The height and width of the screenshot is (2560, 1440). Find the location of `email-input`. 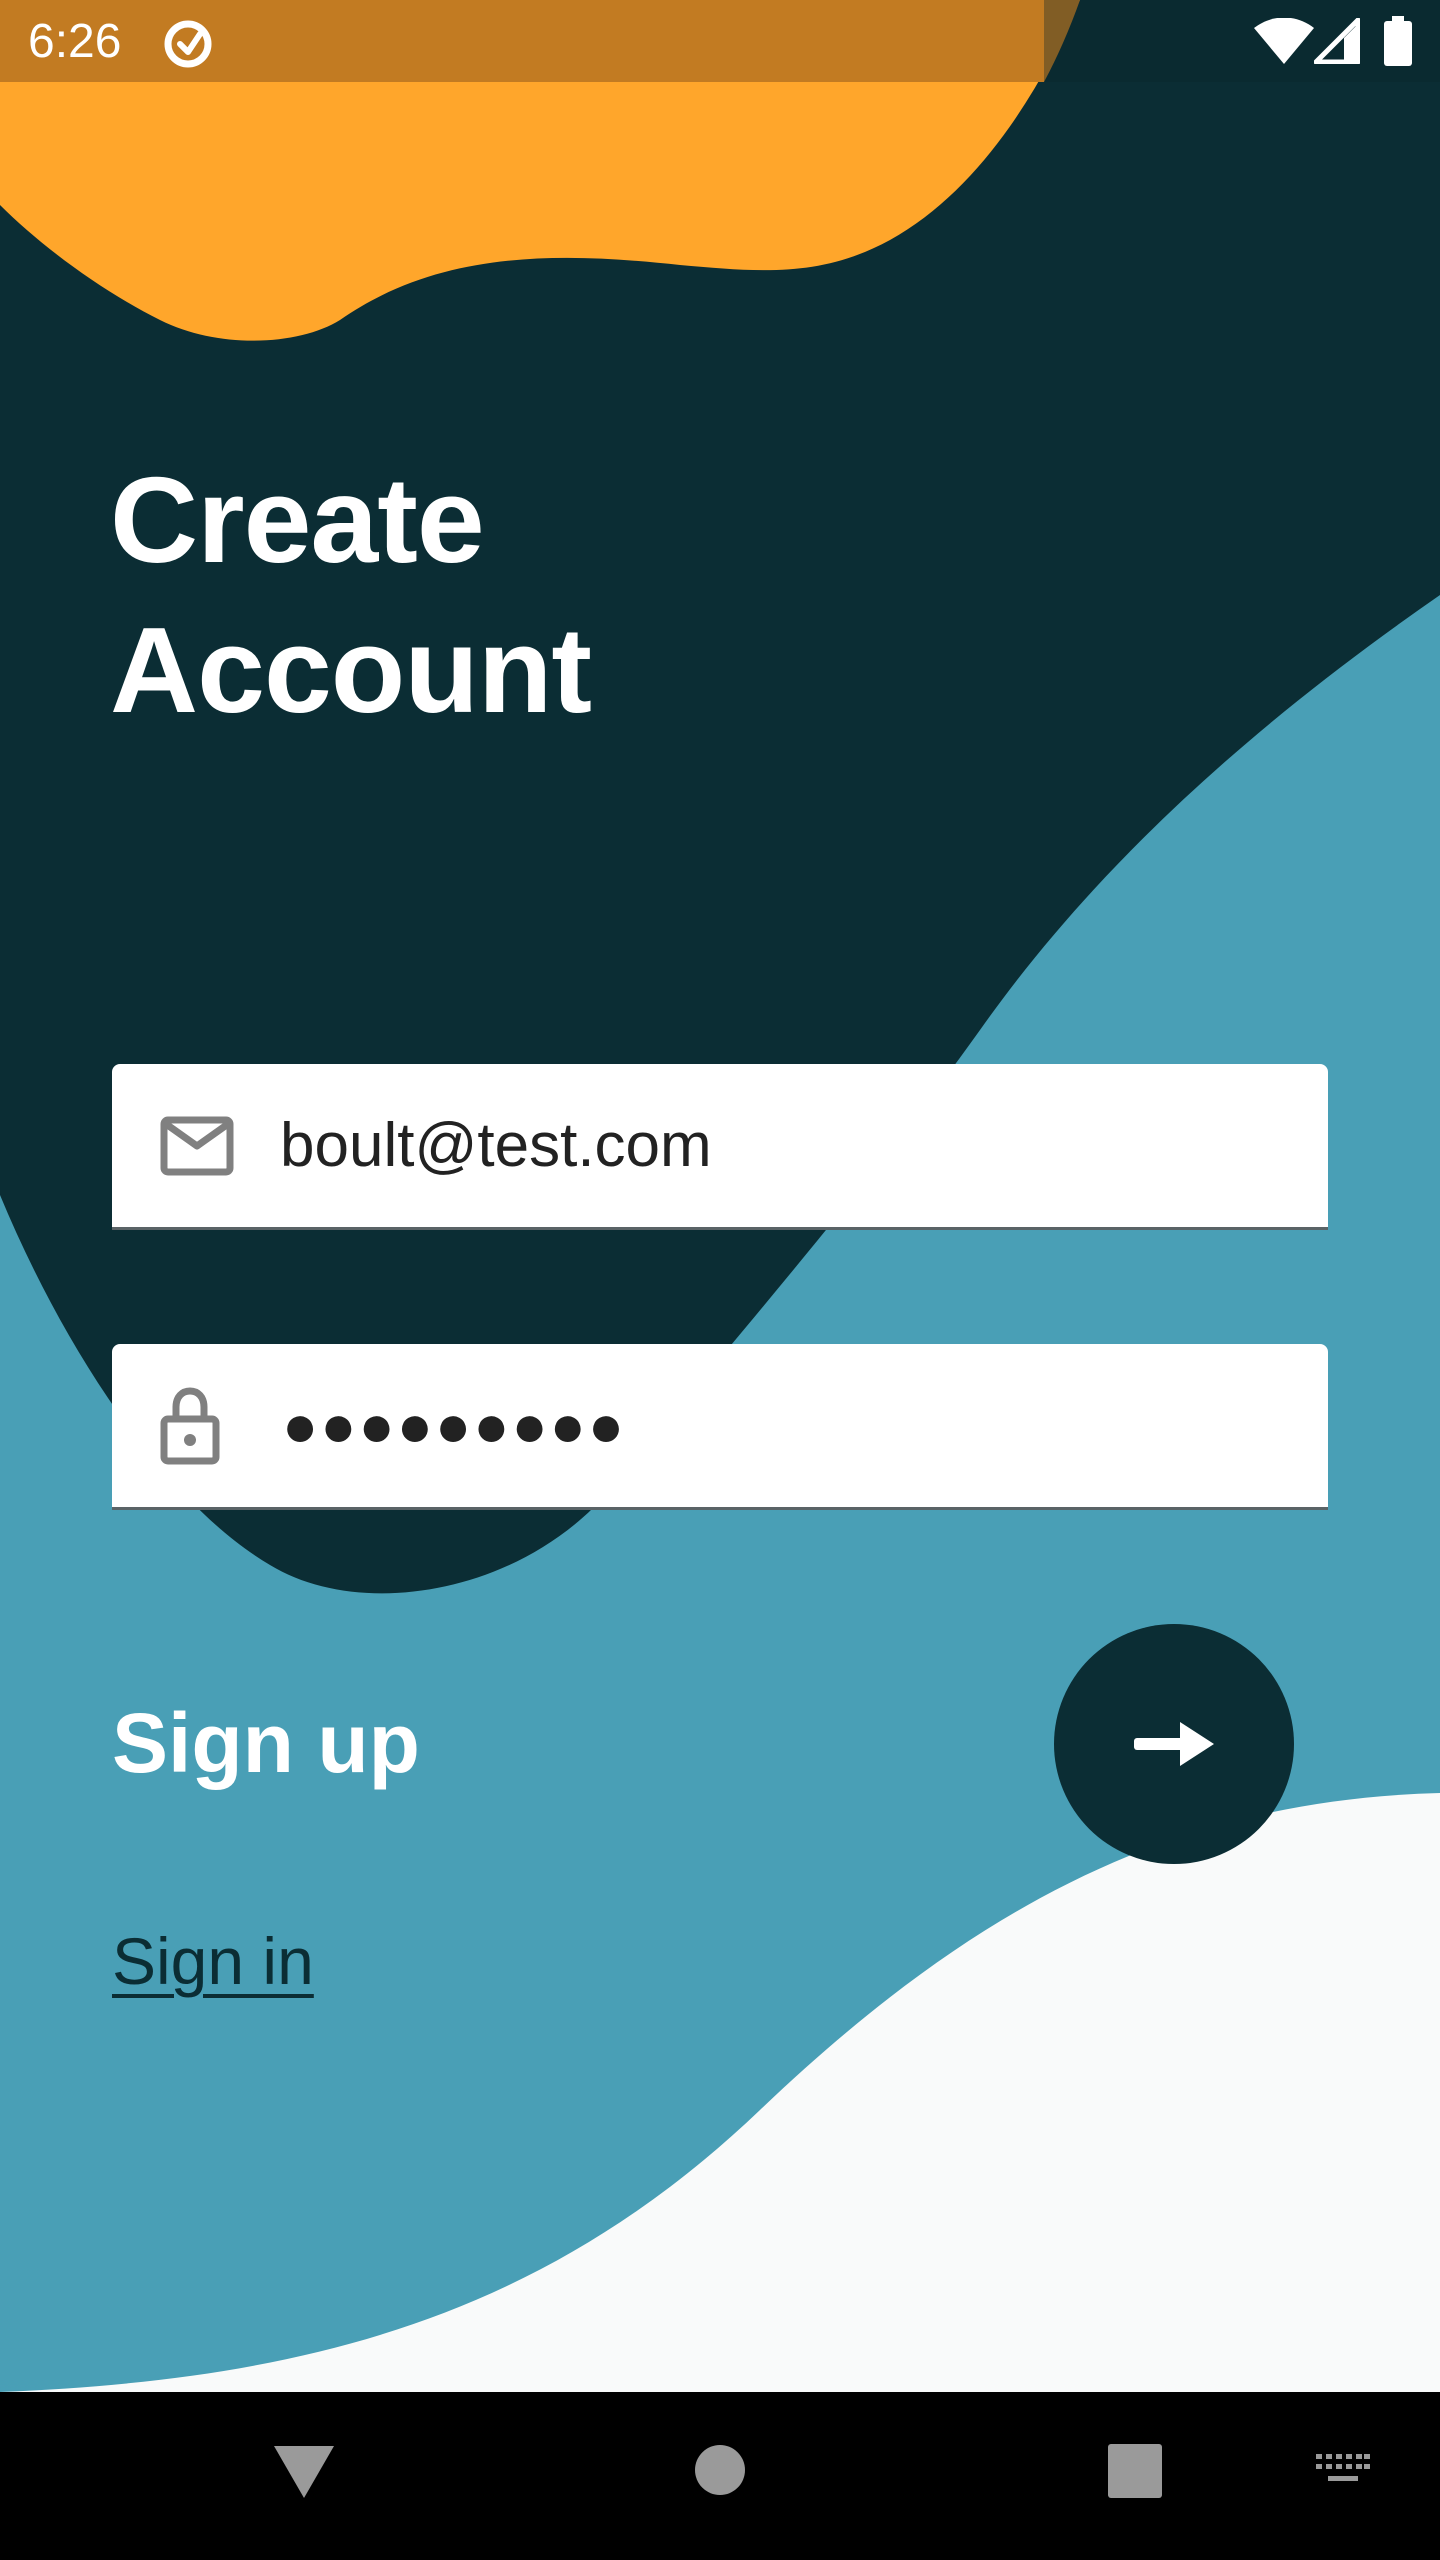

email-input is located at coordinates (780, 1145).